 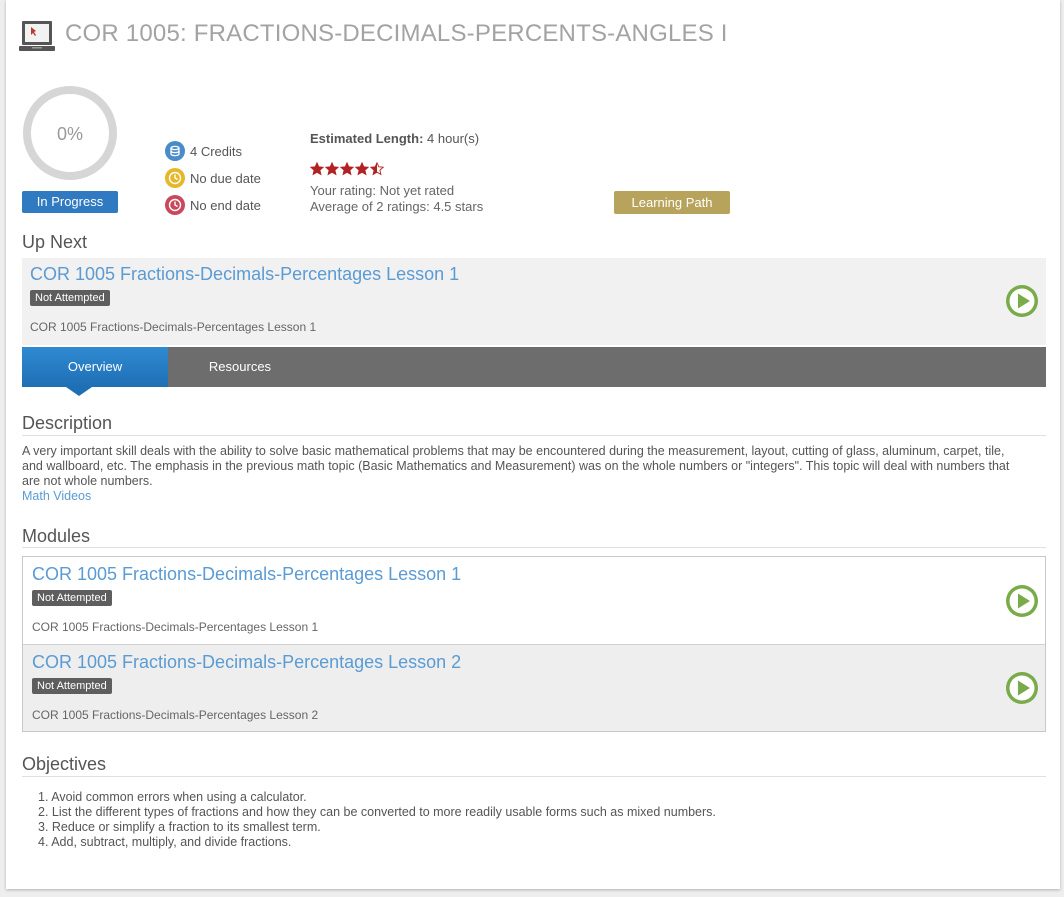 What do you see at coordinates (55, 242) in the screenshot?
I see `up-next-heading: Up Next` at bounding box center [55, 242].